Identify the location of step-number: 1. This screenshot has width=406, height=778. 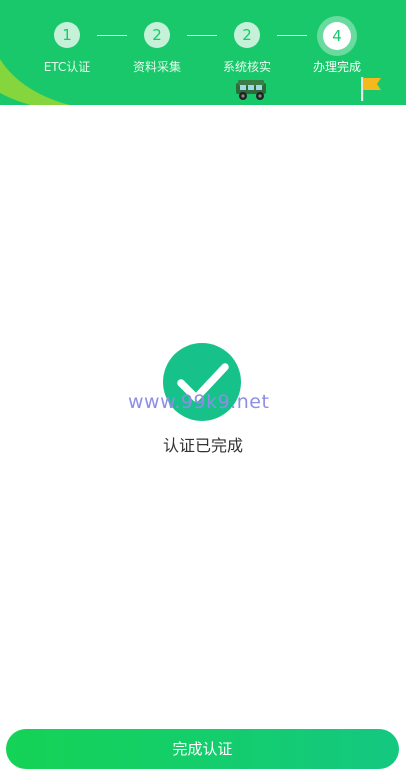
(67, 35).